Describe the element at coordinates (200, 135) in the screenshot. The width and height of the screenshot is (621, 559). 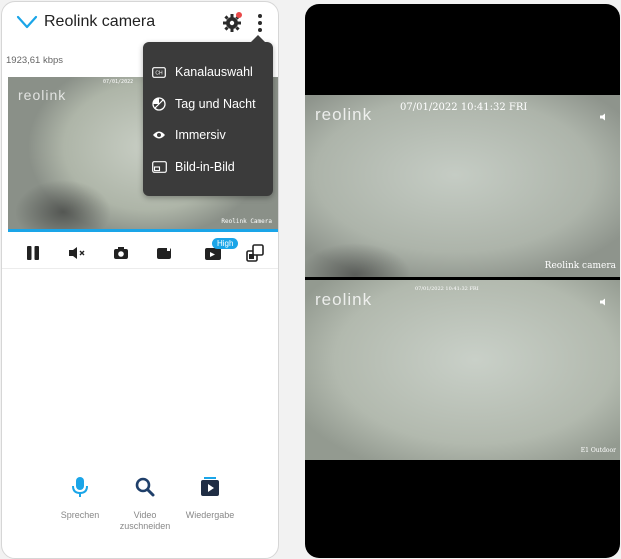
I see `menu-item-label: Immersiv` at that location.